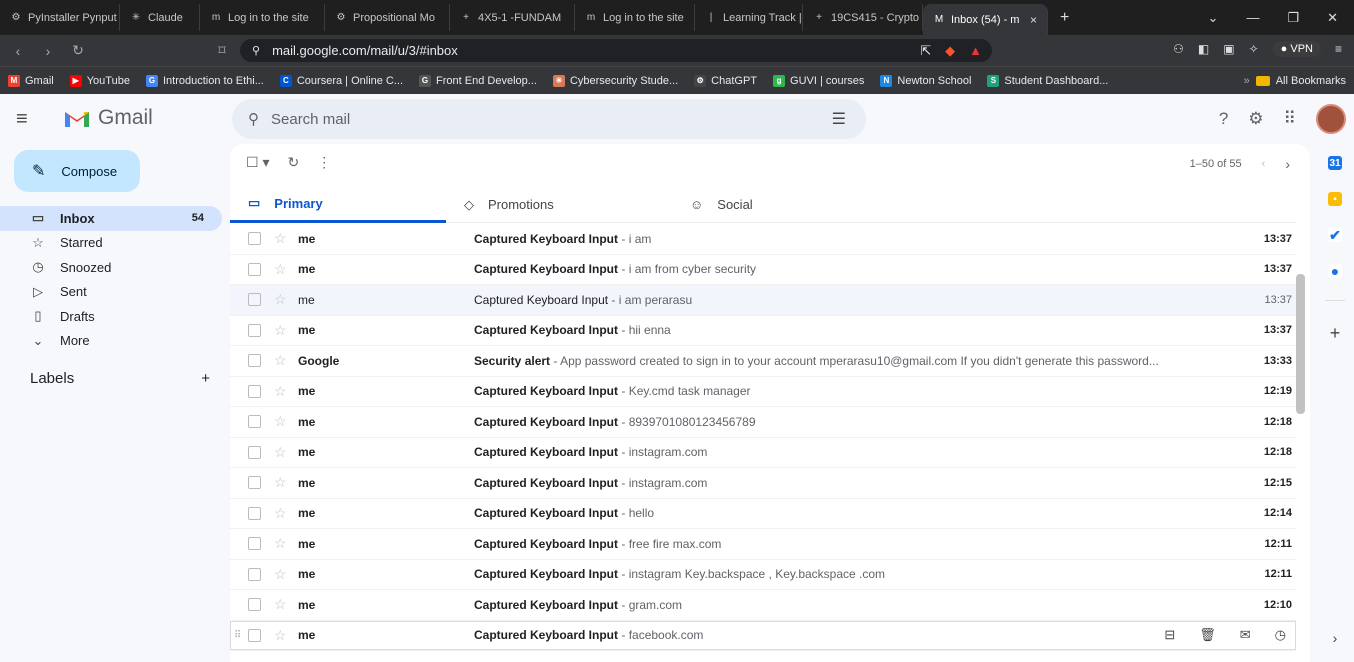 This screenshot has height=662, width=1354. Describe the element at coordinates (22, 119) in the screenshot. I see `main-menu-icon: ≡` at that location.